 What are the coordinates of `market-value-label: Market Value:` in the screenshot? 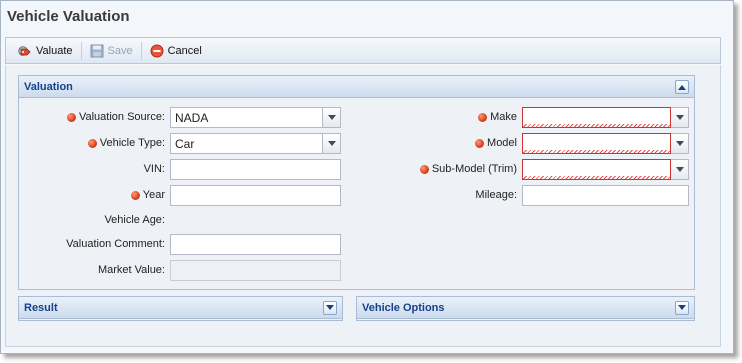 It's located at (131, 270).